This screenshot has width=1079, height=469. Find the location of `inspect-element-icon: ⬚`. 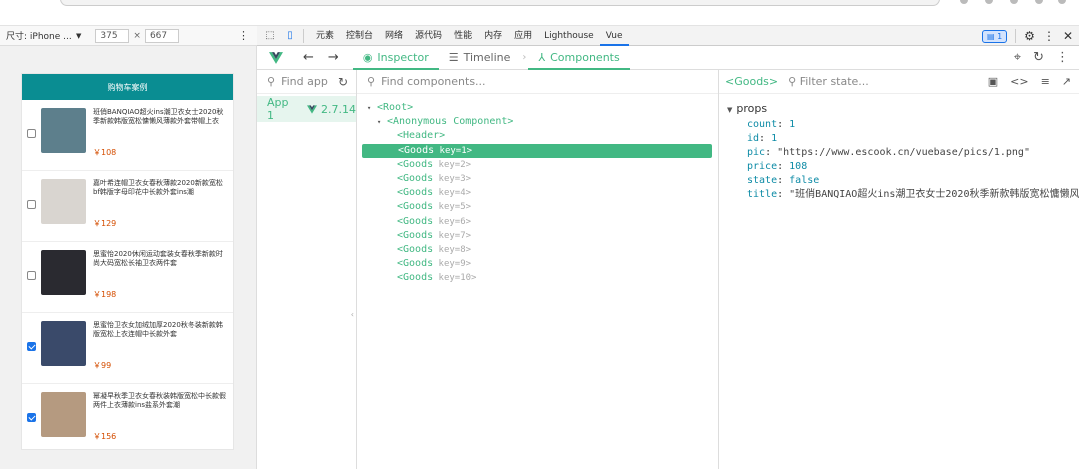

inspect-element-icon: ⬚ is located at coordinates (270, 36).